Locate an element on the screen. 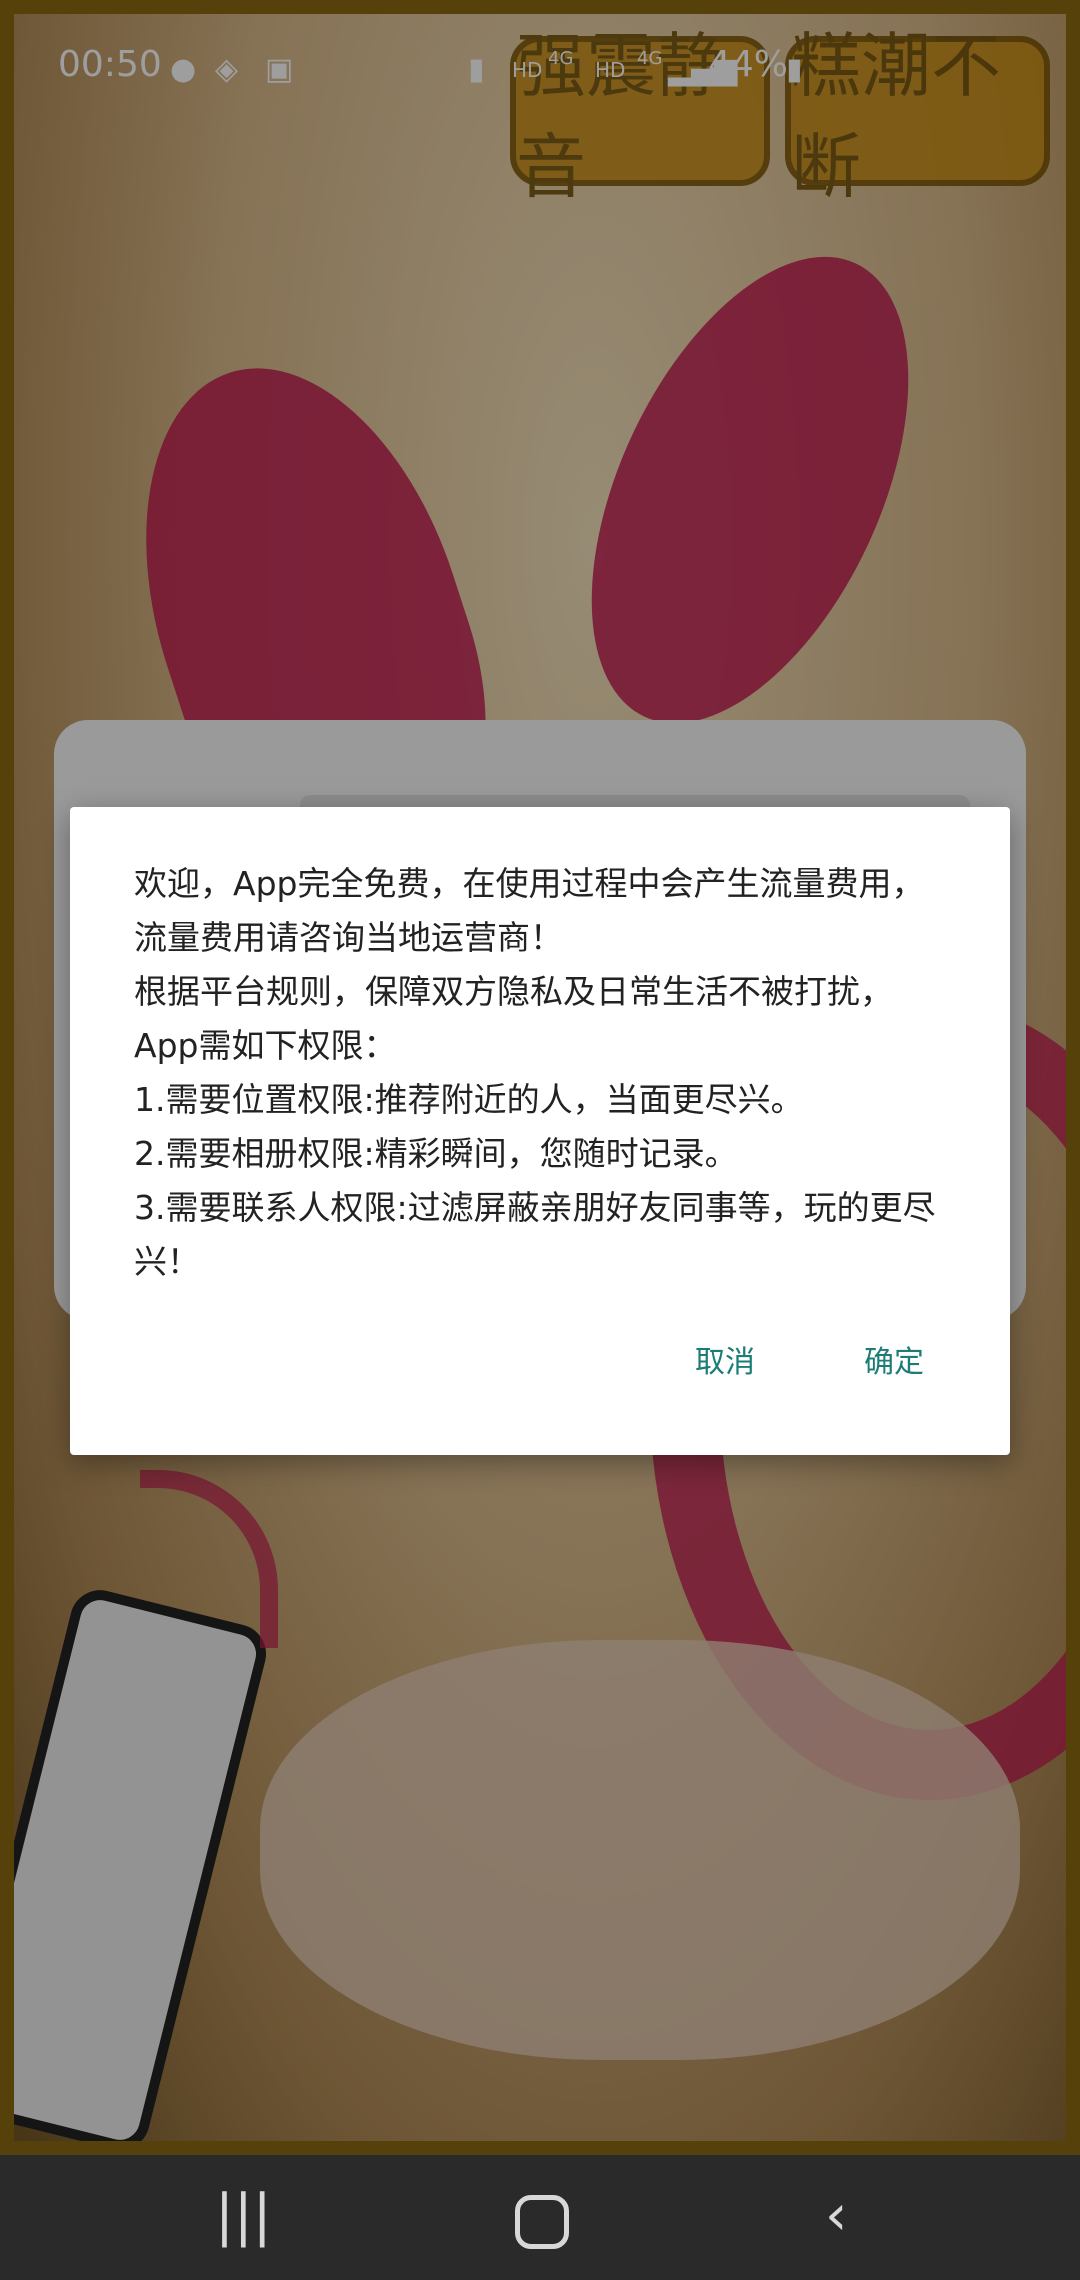 The width and height of the screenshot is (1080, 2280). home-icon is located at coordinates (542, 2222).